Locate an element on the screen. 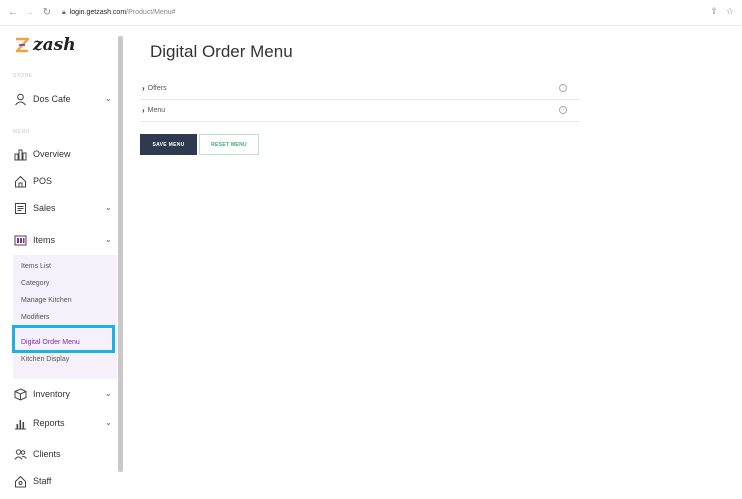 The image size is (742, 499). submenu-item-category: Category is located at coordinates (35, 283).